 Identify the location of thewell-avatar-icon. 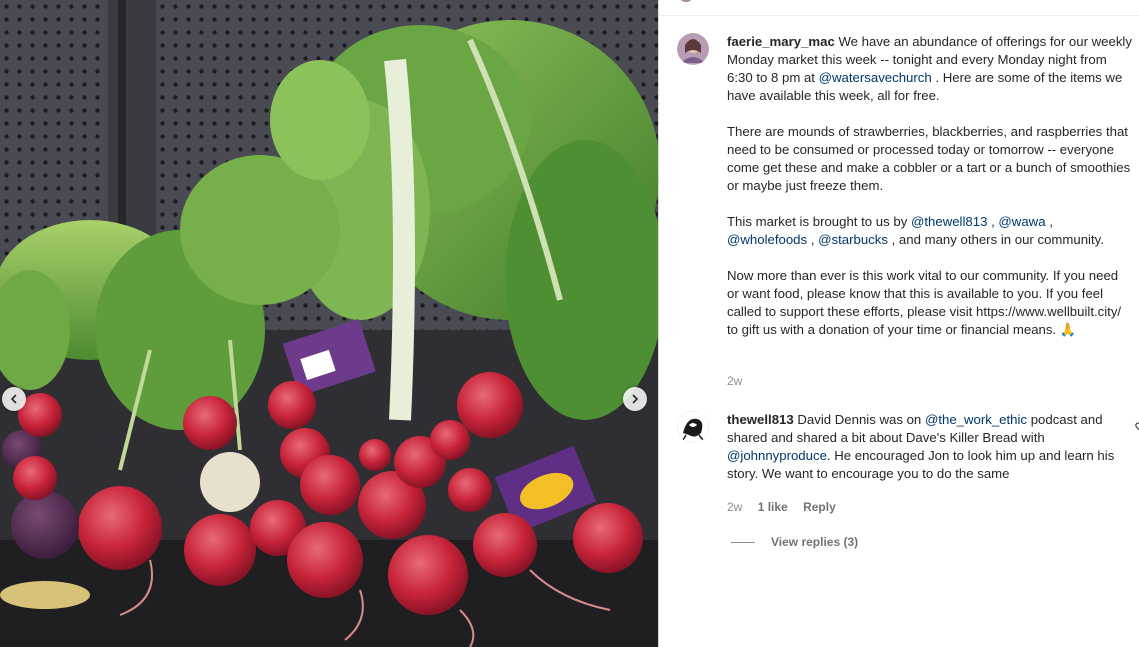
(693, 427).